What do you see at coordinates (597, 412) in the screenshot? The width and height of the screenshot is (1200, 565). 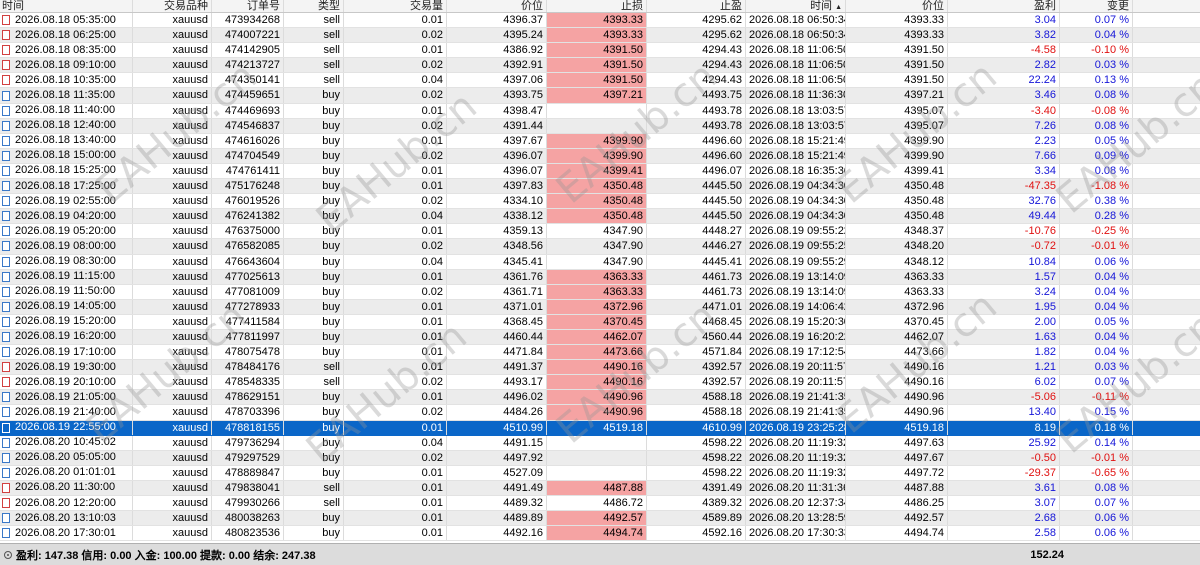 I see `cell-stop-loss: 4490.96` at bounding box center [597, 412].